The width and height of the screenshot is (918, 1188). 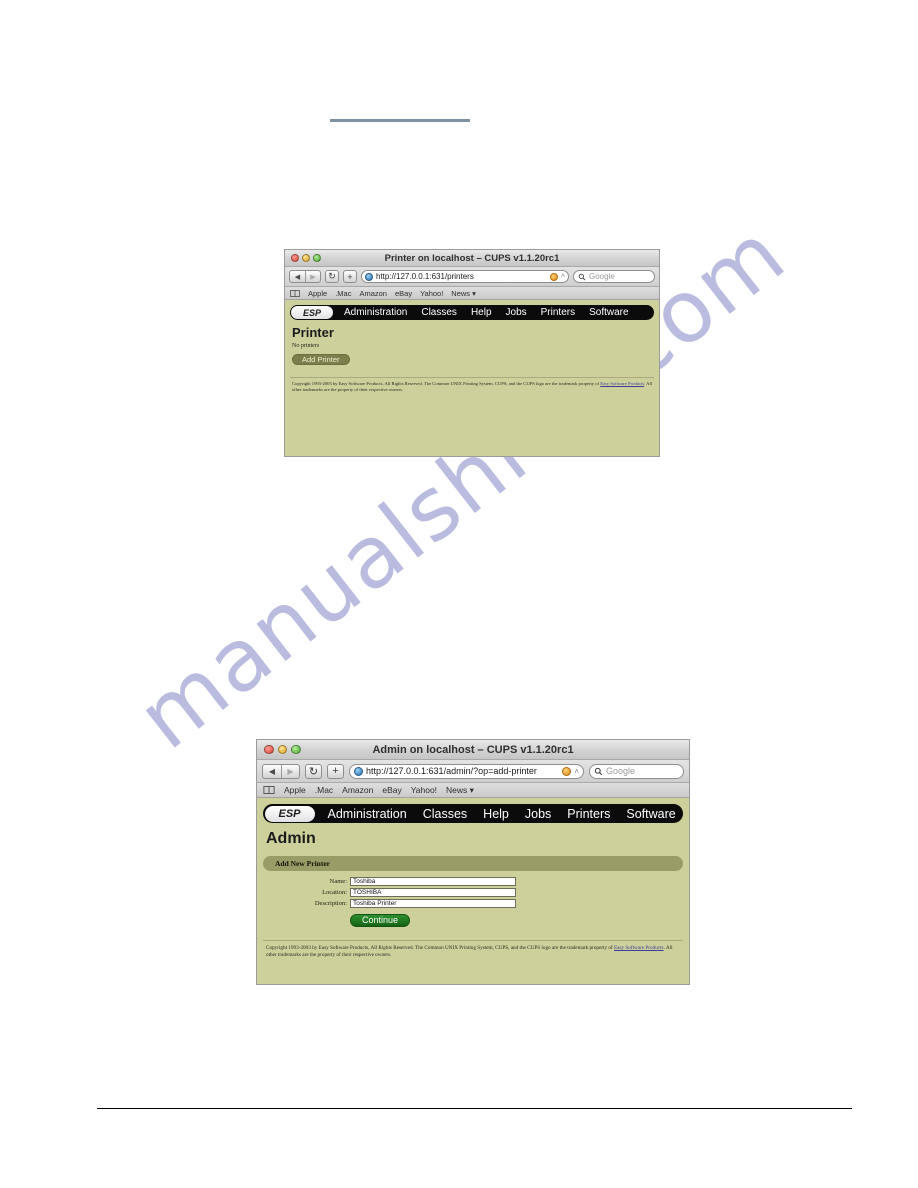 I want to click on form-row-description: Description: Toshiba Printer, so click(x=473, y=903).